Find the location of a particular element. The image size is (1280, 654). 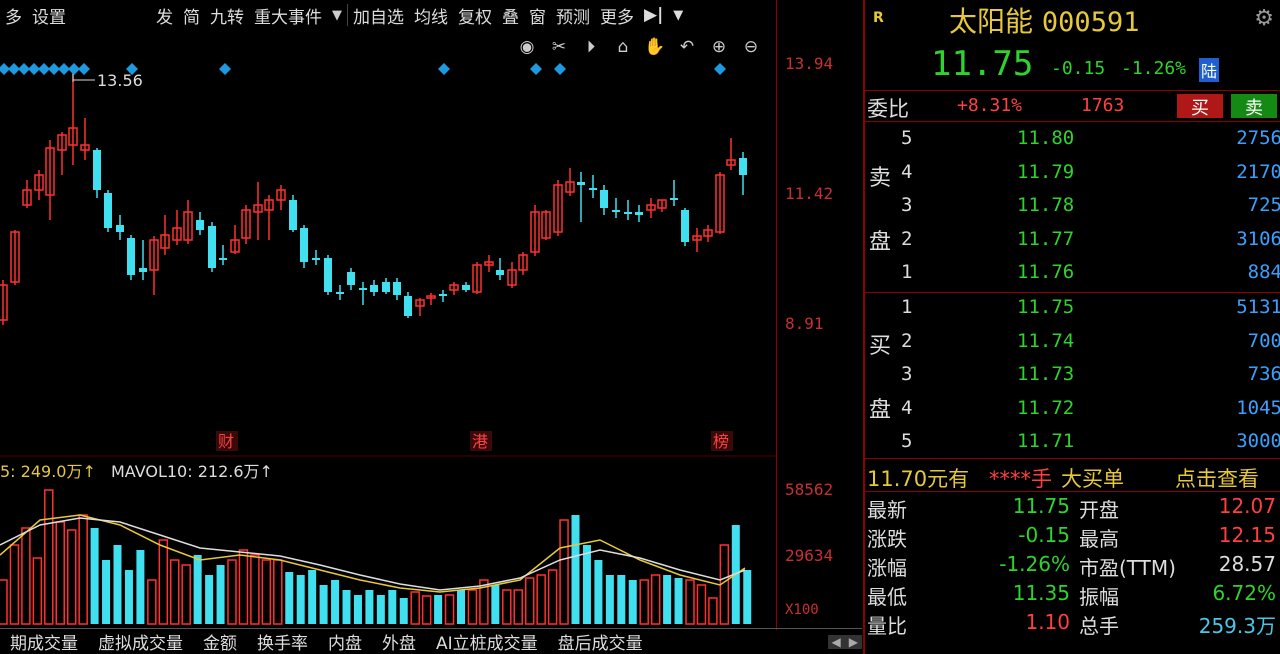

weibi-label: 委比 is located at coordinates (888, 109).